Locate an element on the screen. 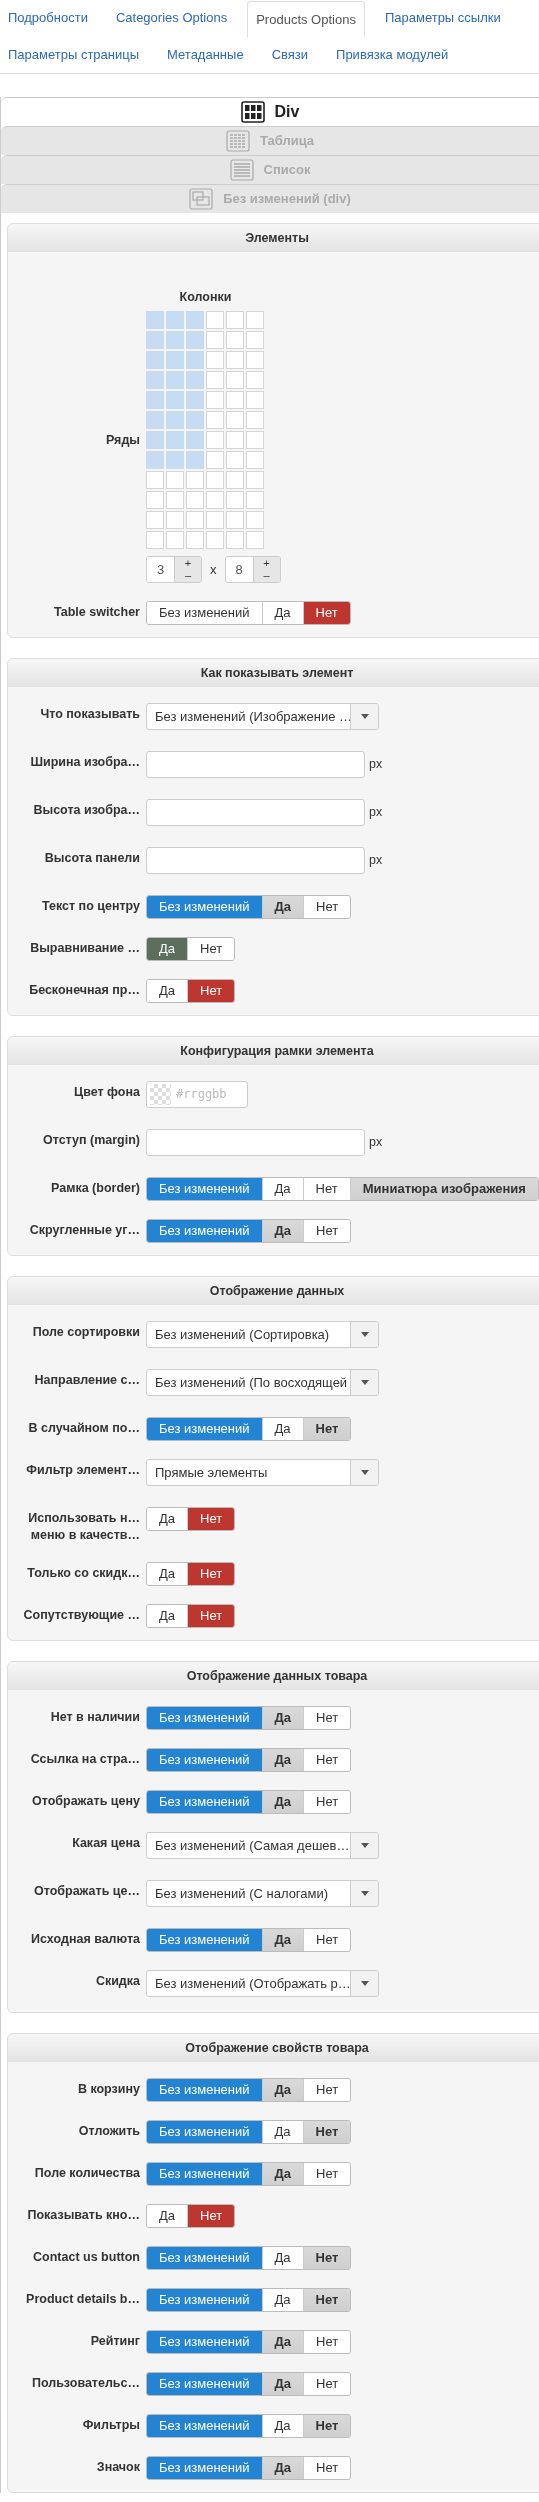 The width and height of the screenshot is (539, 2502). number-spinner: 3 + – is located at coordinates (174, 569).